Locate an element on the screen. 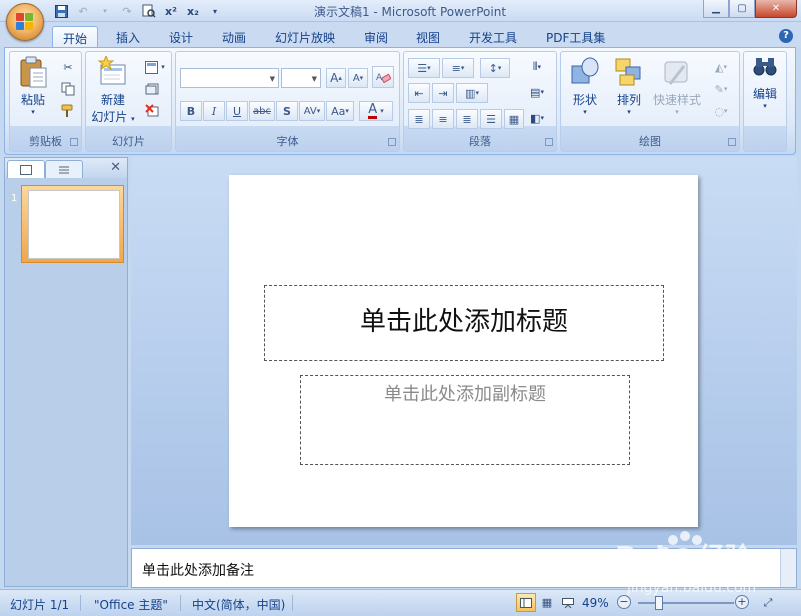  normal-view-button is located at coordinates (526, 602).